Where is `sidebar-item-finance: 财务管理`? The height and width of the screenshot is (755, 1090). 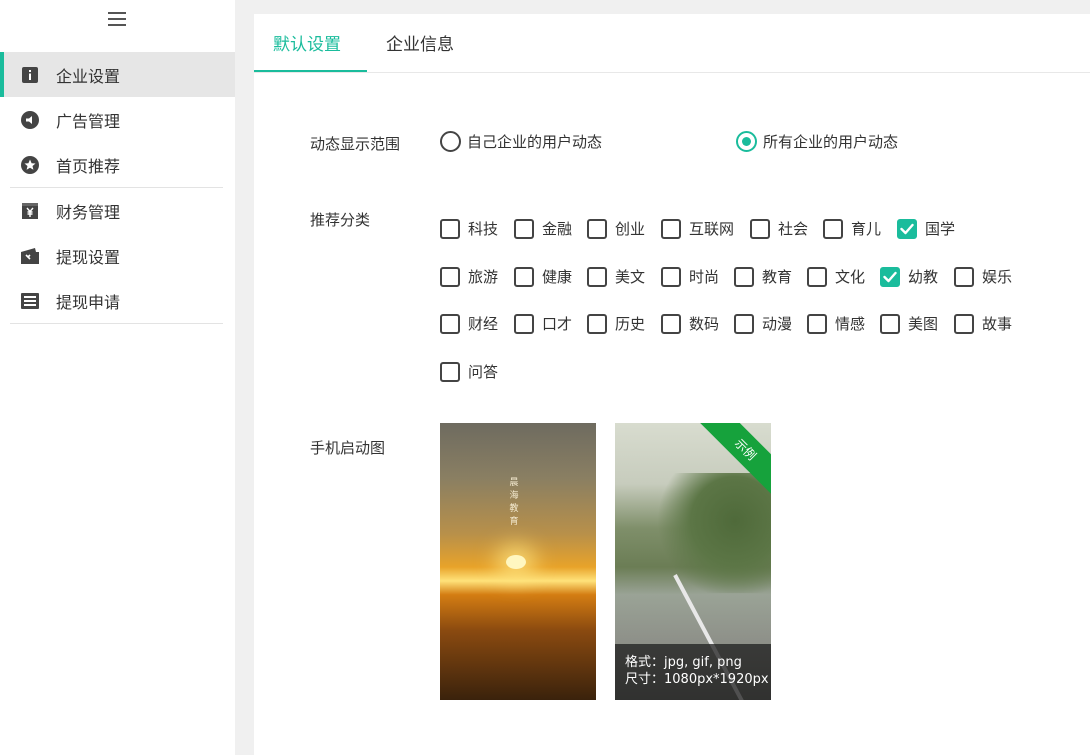 sidebar-item-finance: 财务管理 is located at coordinates (117, 210).